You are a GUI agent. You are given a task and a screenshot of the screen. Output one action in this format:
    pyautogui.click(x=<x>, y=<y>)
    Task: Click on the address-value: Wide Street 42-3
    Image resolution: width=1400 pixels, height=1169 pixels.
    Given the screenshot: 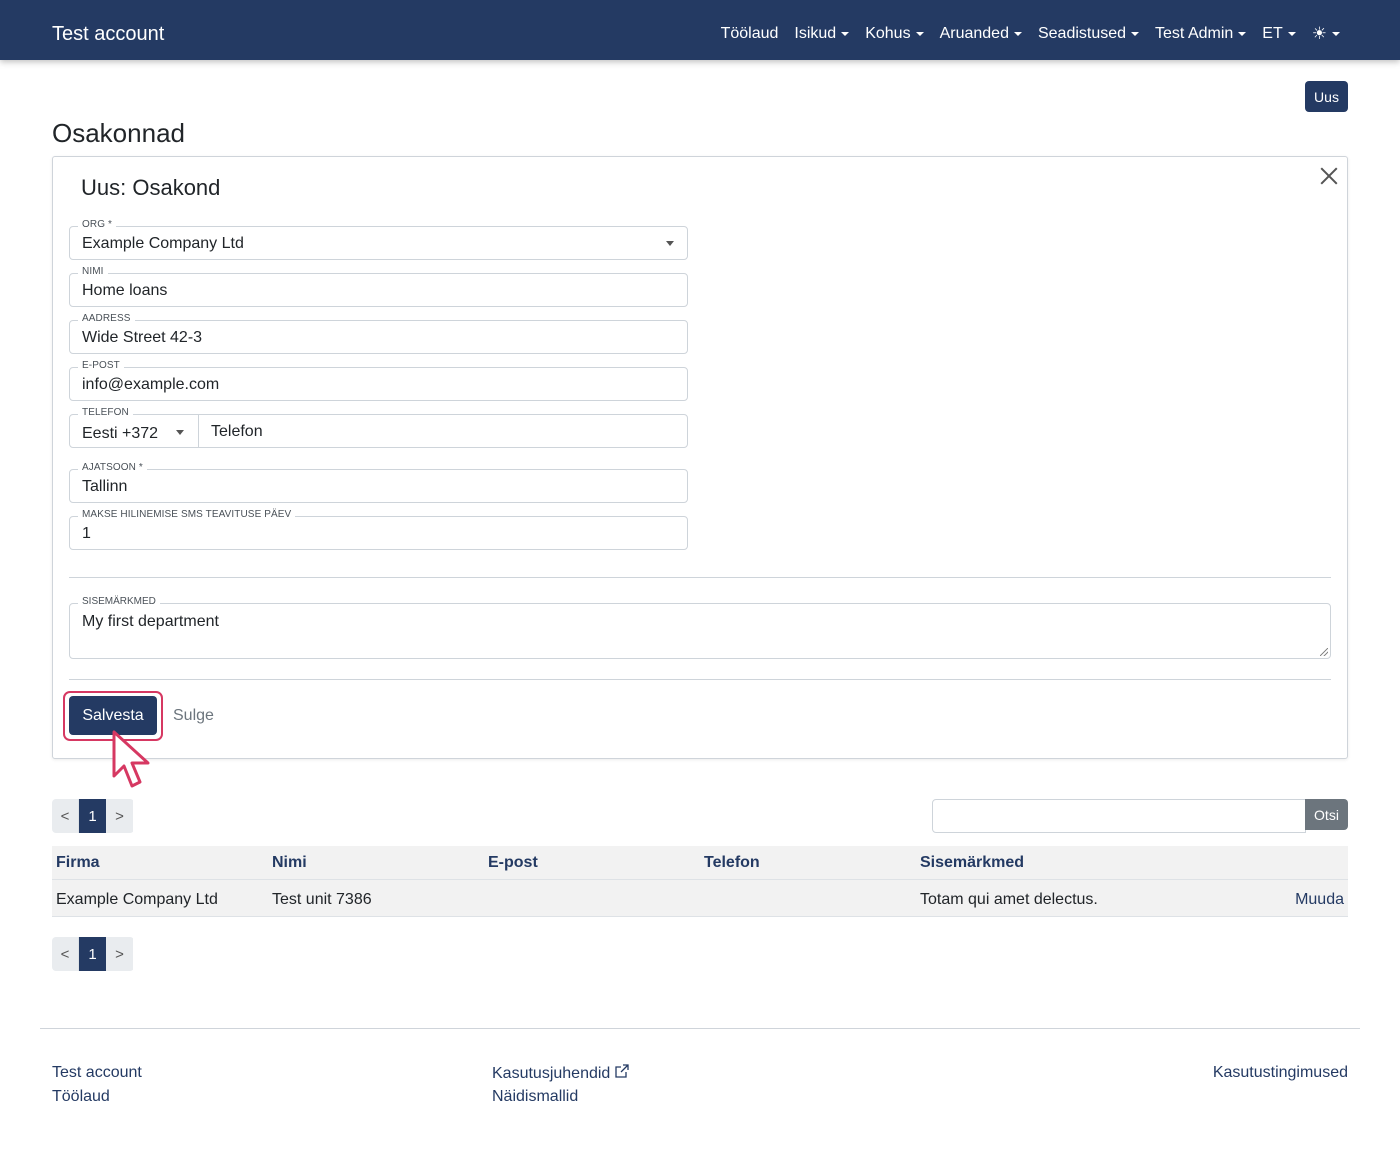 What is the action you would take?
    pyautogui.click(x=142, y=337)
    